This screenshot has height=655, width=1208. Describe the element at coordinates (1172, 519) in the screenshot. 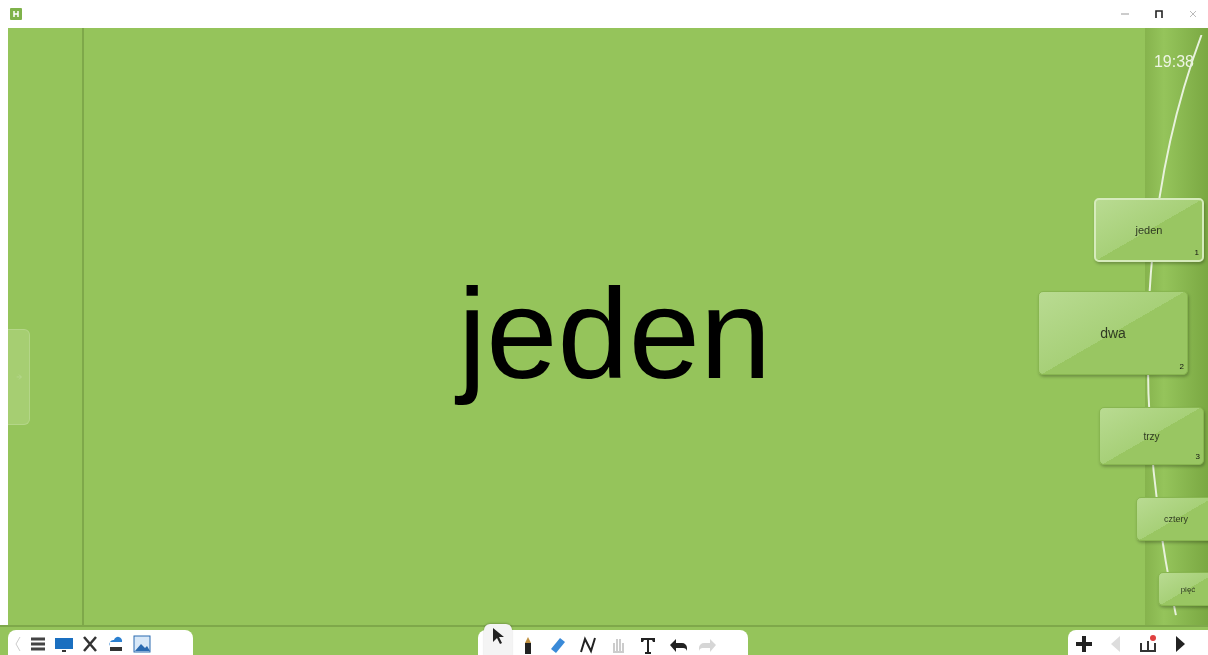

I see `slide-thumbnail: cztery` at that location.